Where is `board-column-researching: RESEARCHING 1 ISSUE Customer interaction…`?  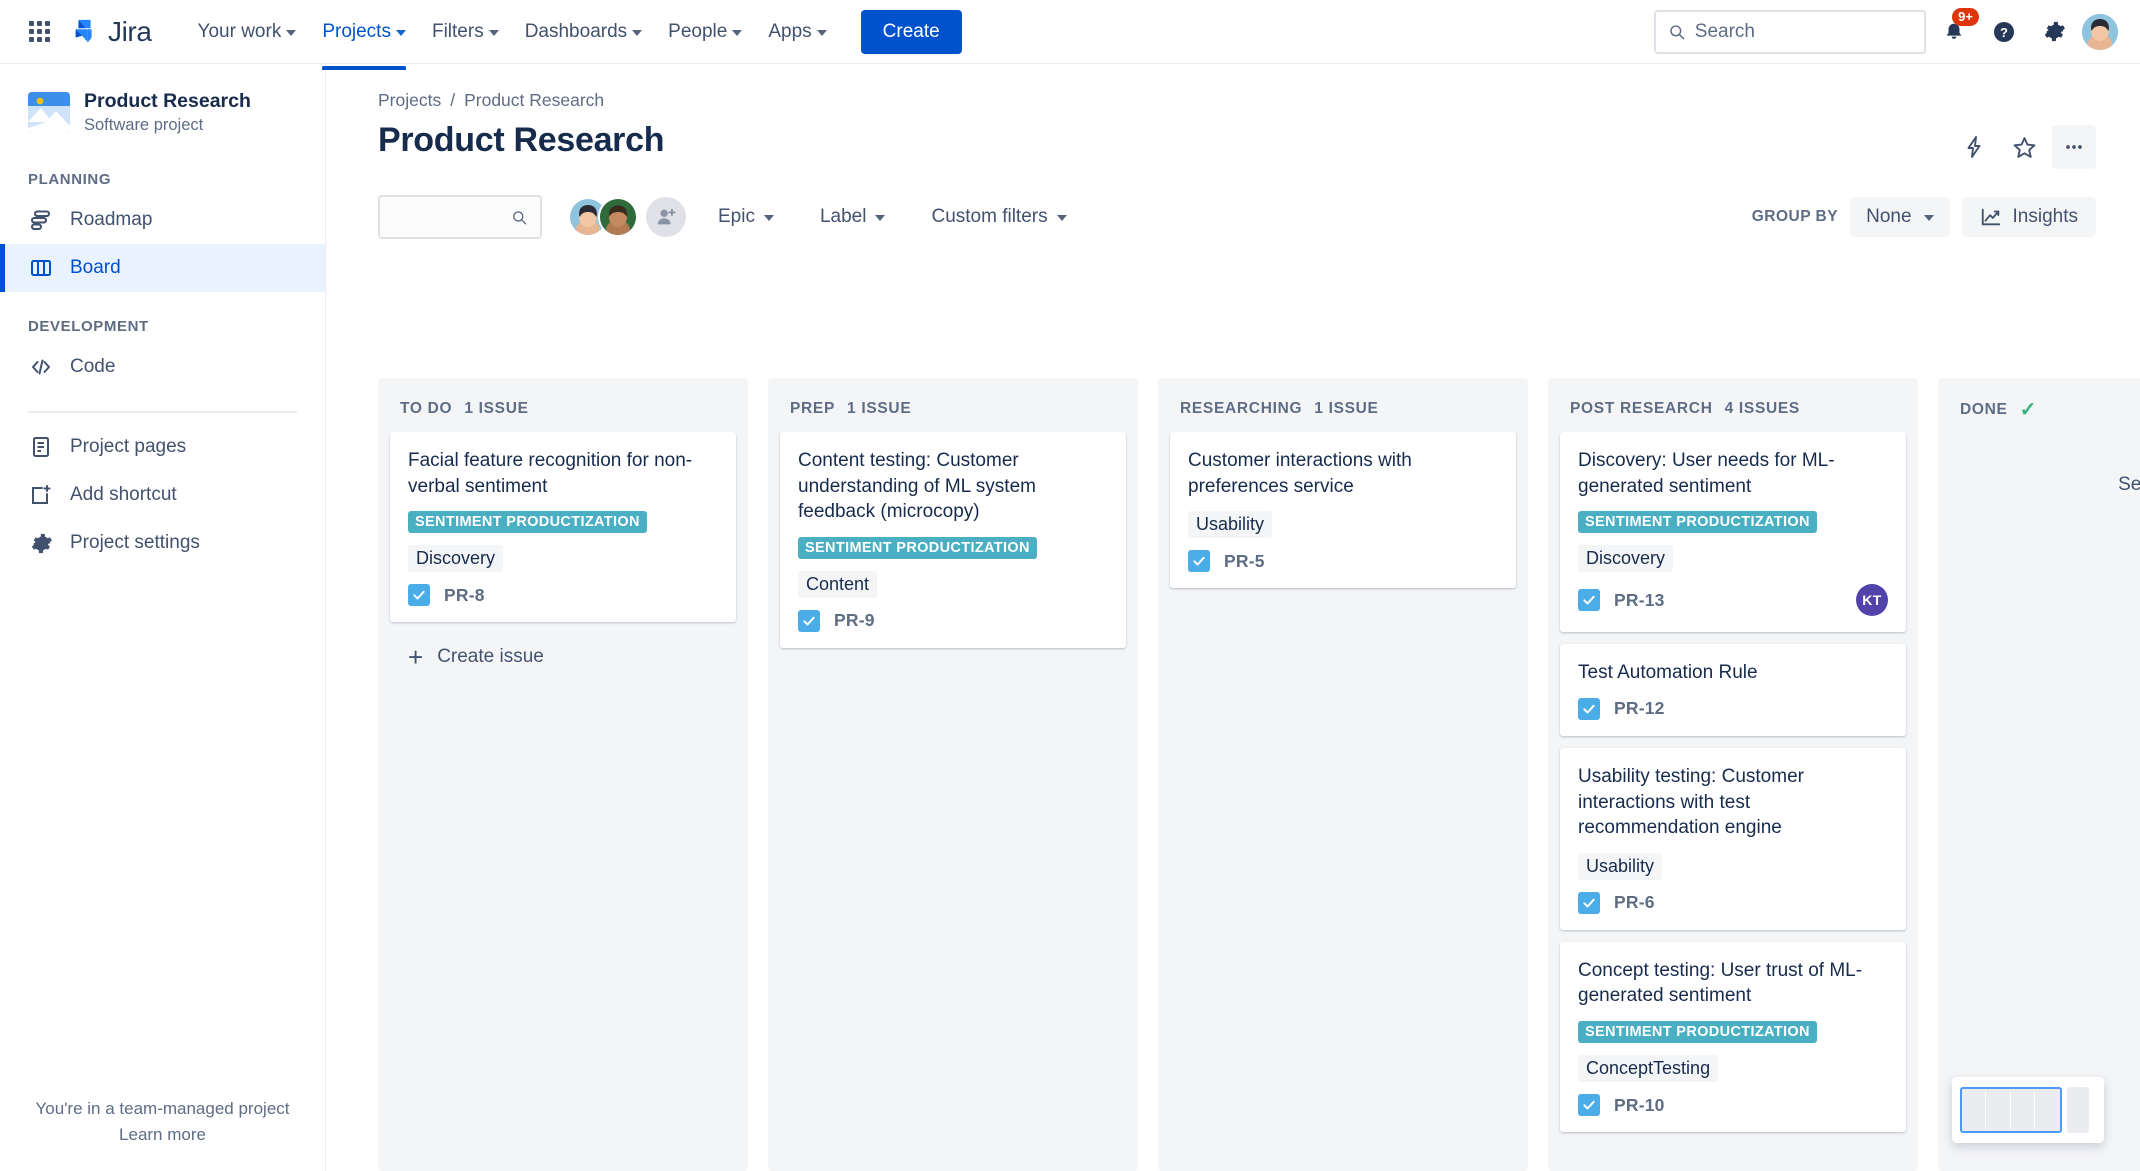
board-column-researching: RESEARCHING 1 ISSUE Customer interaction… is located at coordinates (1343, 774).